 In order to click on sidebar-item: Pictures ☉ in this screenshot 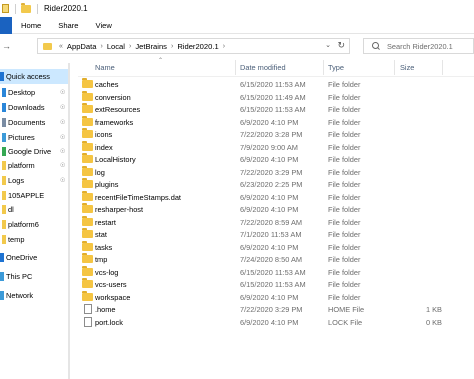, I will do `click(35, 137)`.